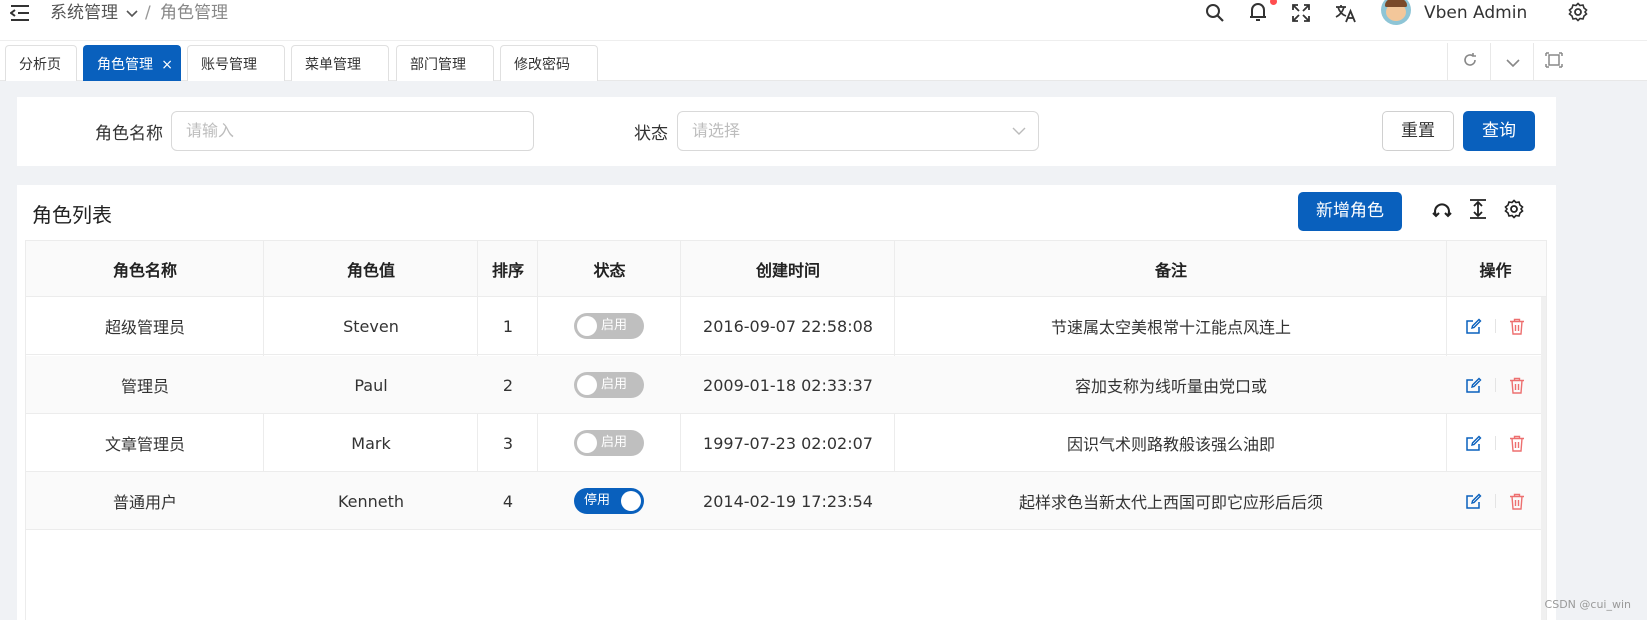 This screenshot has height=620, width=1647. I want to click on column-header-order: 排序, so click(507, 270).